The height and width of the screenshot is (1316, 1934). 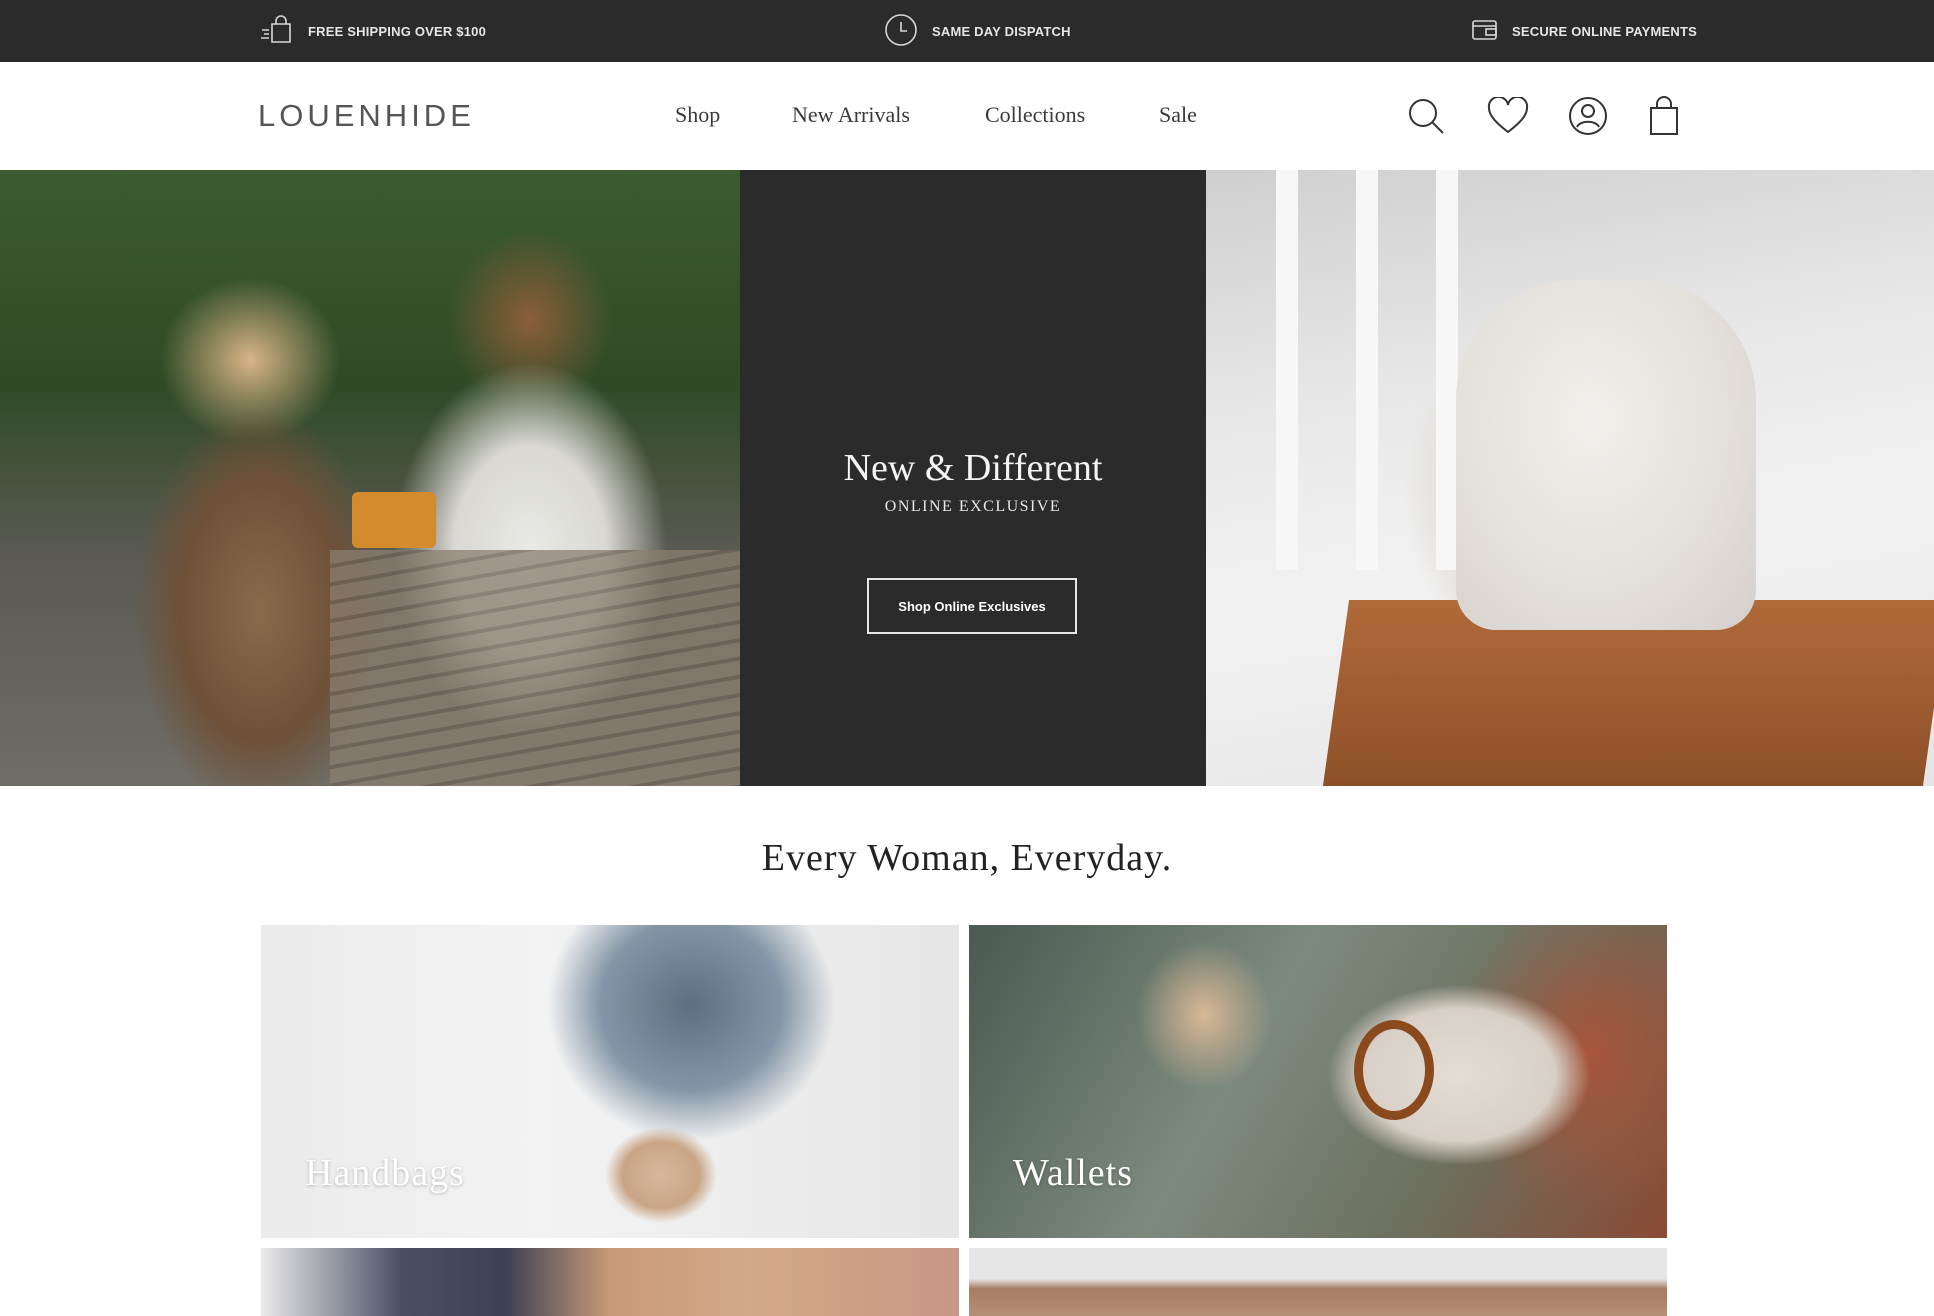 I want to click on free-shipping-notice: FREE SHIPPING OVER $100, so click(x=373, y=31).